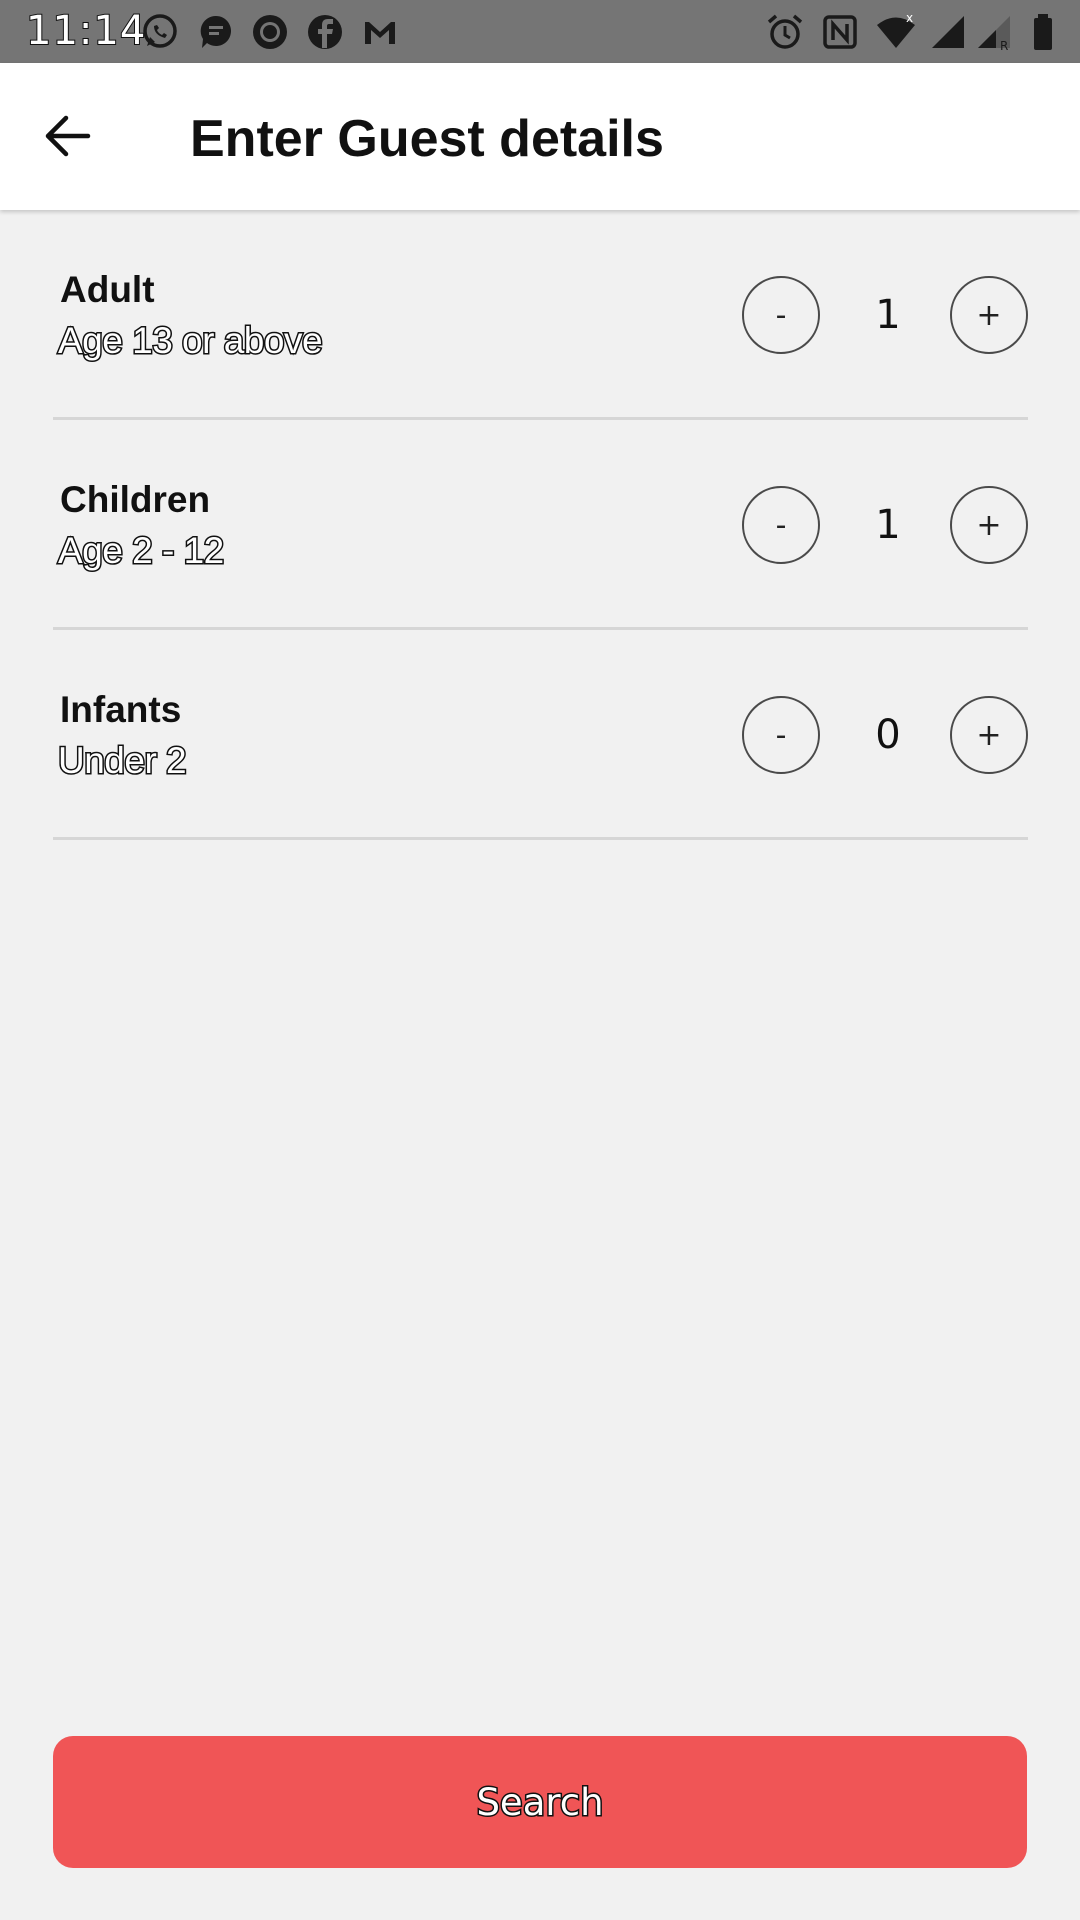 This screenshot has width=1080, height=1920. I want to click on guest-row-adult: Adult Age 13 or above - 1 +, so click(540, 315).